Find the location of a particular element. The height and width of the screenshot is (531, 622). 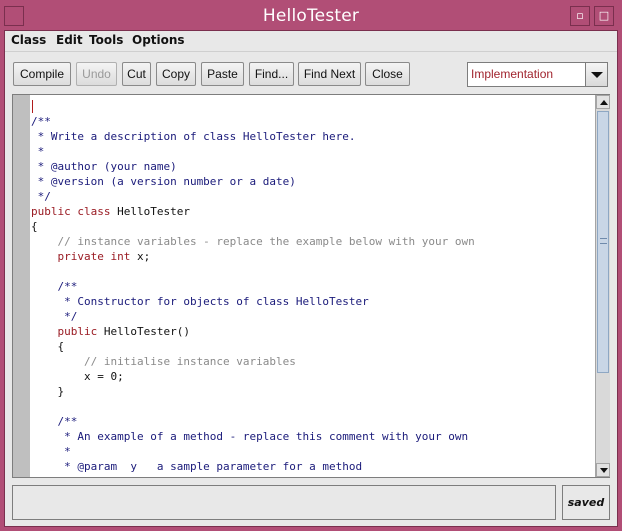

line-gutter is located at coordinates (21, 286).